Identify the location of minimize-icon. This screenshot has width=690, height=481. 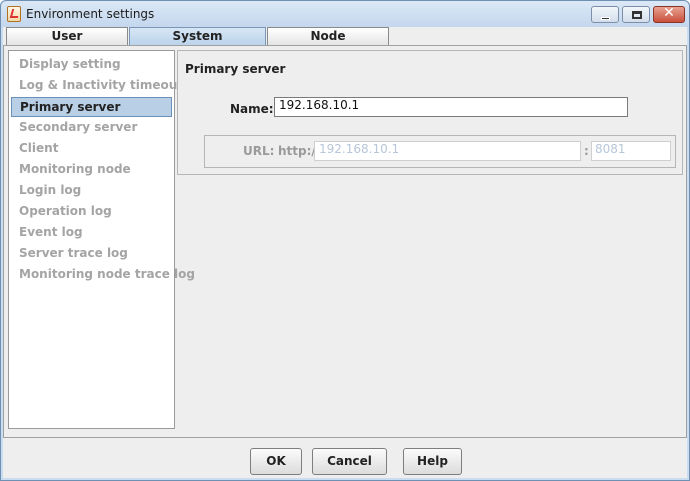
(605, 18).